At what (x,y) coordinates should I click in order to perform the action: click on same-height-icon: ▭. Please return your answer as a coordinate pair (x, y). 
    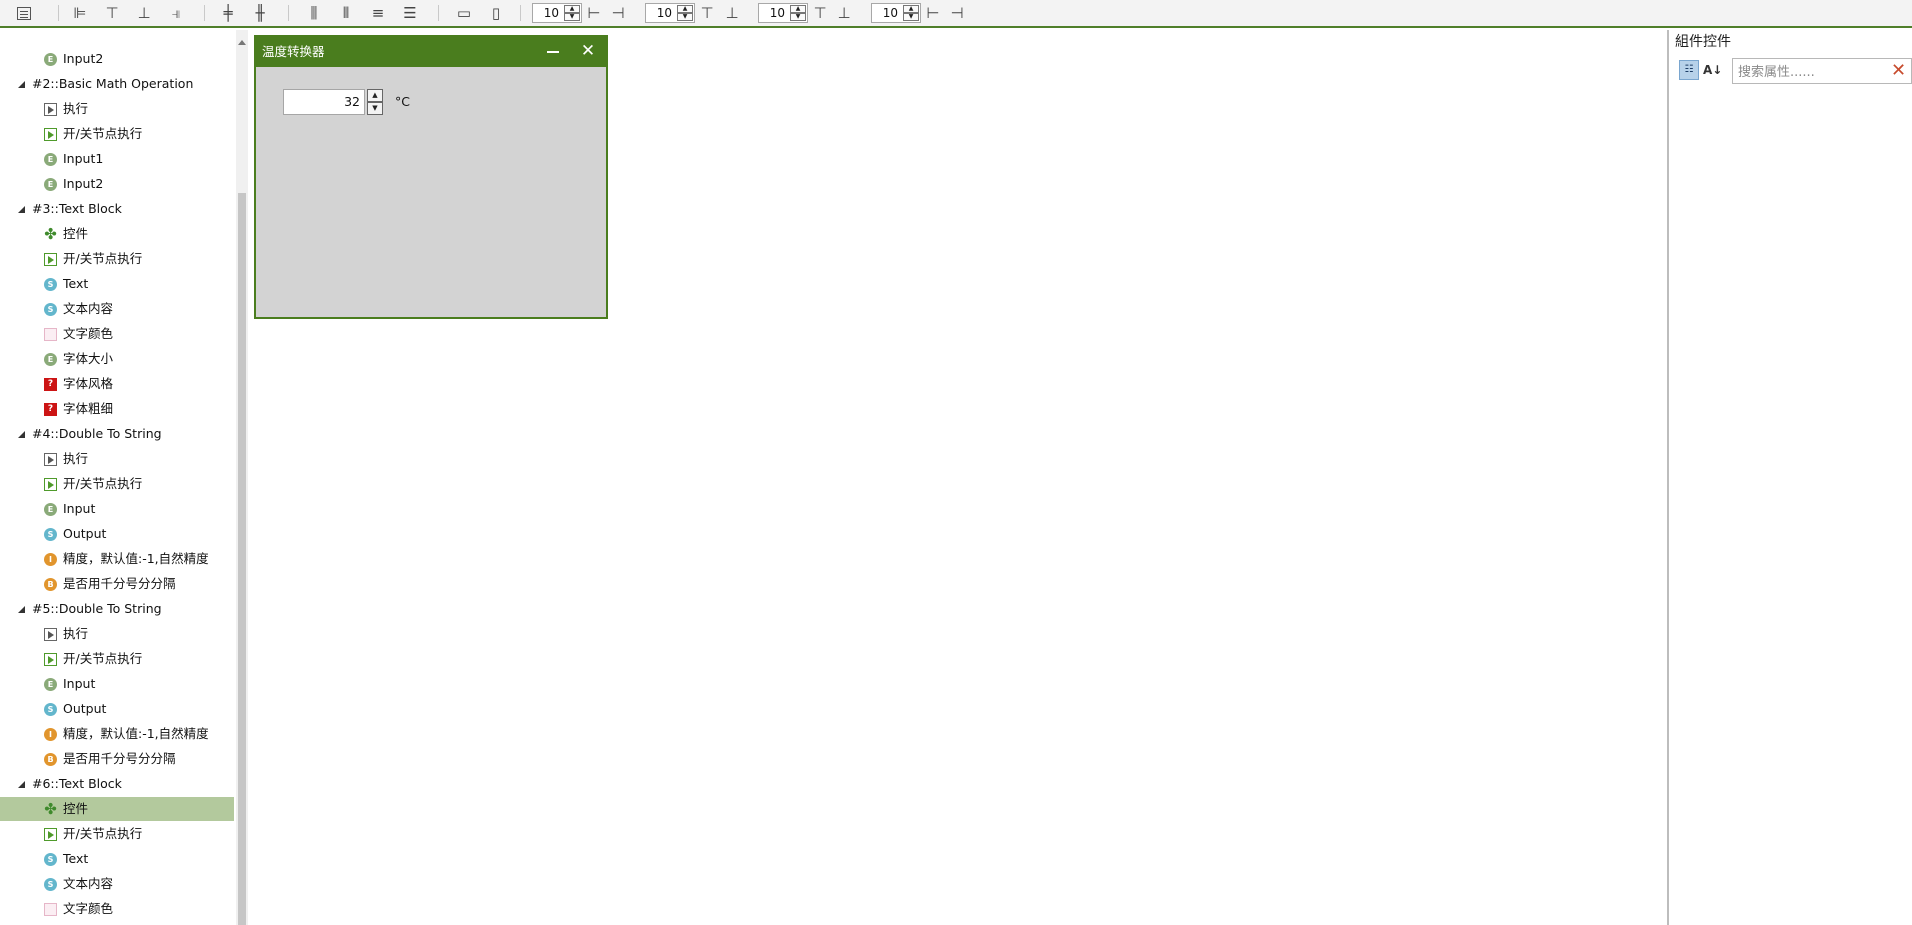
    Looking at the image, I should click on (464, 13).